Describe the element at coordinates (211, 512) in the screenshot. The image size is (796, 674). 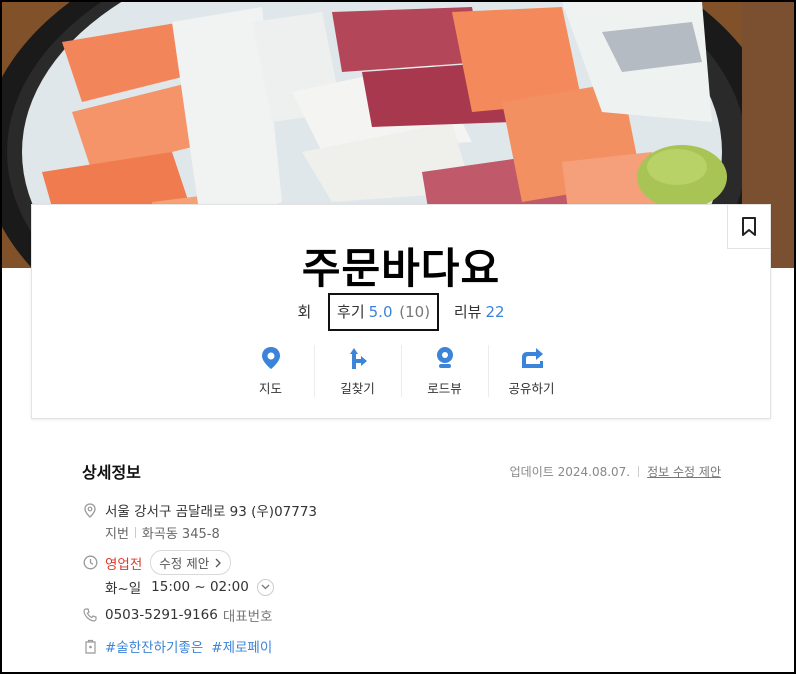
I see `address-text: 서울 강서구 곰달래로 93 (우)07773` at that location.